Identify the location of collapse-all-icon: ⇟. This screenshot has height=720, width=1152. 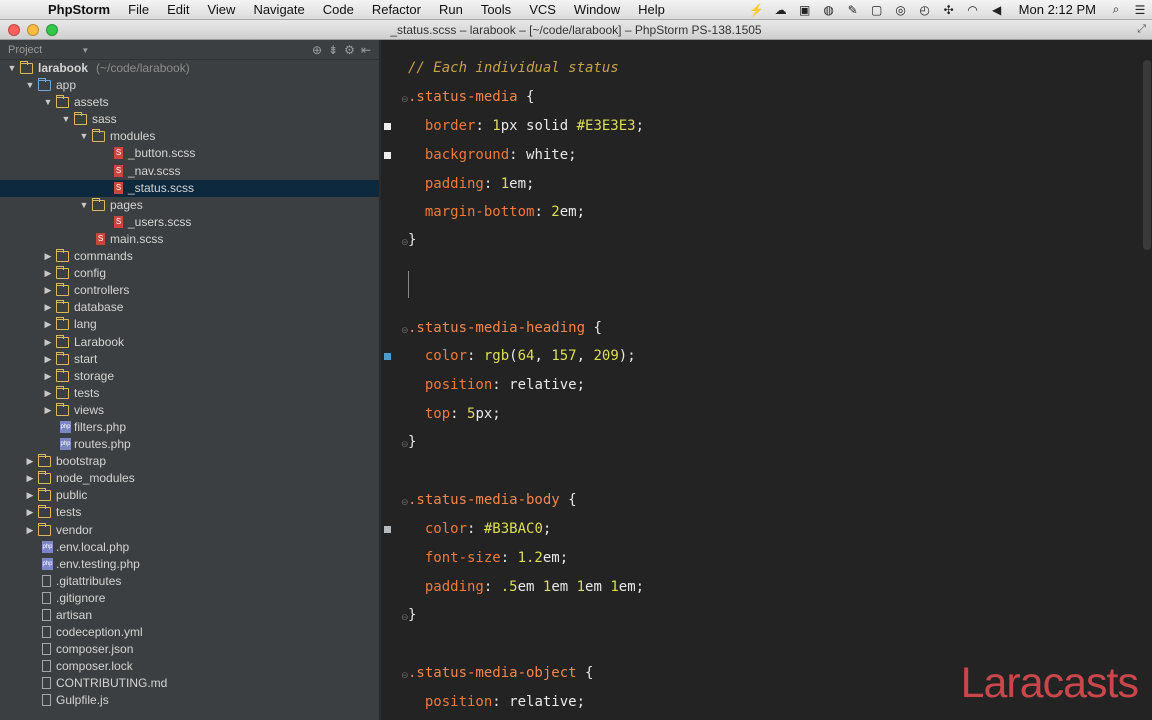
(333, 50).